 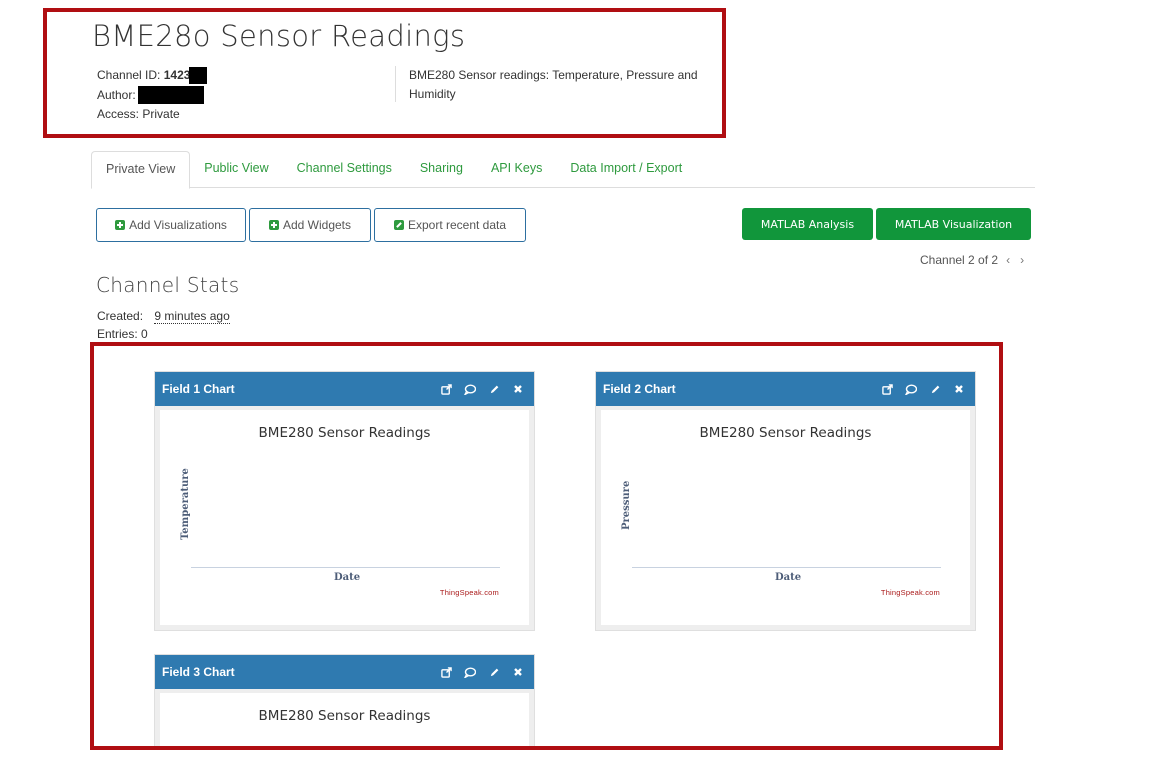 What do you see at coordinates (116, 94) in the screenshot?
I see `author-label: Author:` at bounding box center [116, 94].